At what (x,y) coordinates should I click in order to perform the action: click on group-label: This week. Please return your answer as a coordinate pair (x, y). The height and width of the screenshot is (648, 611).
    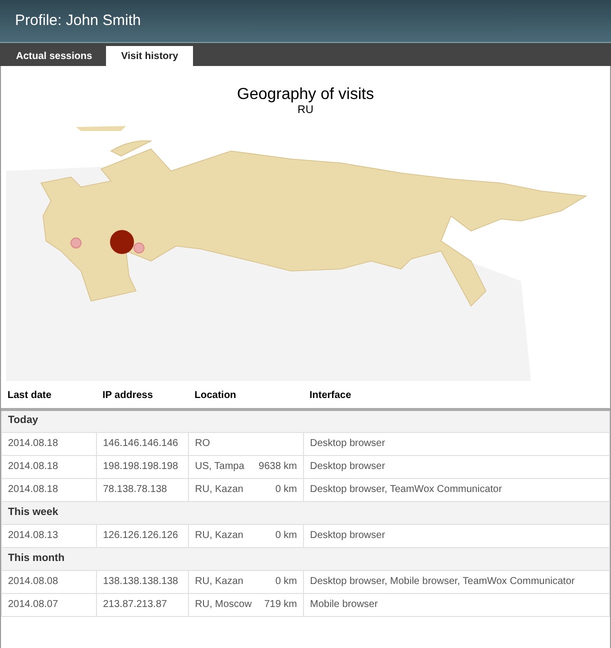
    Looking at the image, I should click on (306, 512).